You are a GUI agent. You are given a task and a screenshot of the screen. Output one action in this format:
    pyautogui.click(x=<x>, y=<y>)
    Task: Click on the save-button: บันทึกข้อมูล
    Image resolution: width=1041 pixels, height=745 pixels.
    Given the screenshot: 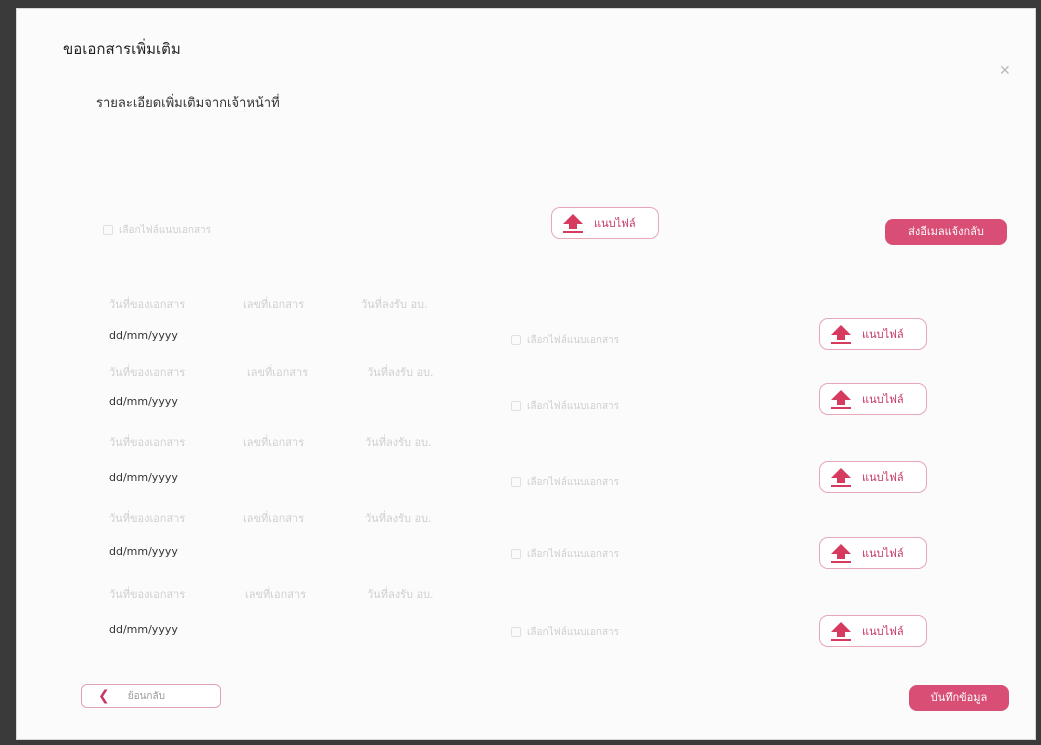 What is the action you would take?
    pyautogui.click(x=959, y=698)
    